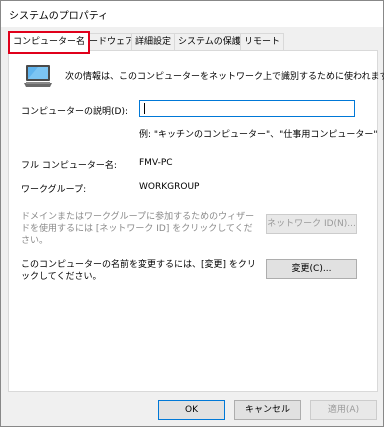 The height and width of the screenshot is (427, 384). I want to click on ok-button: OK, so click(191, 410).